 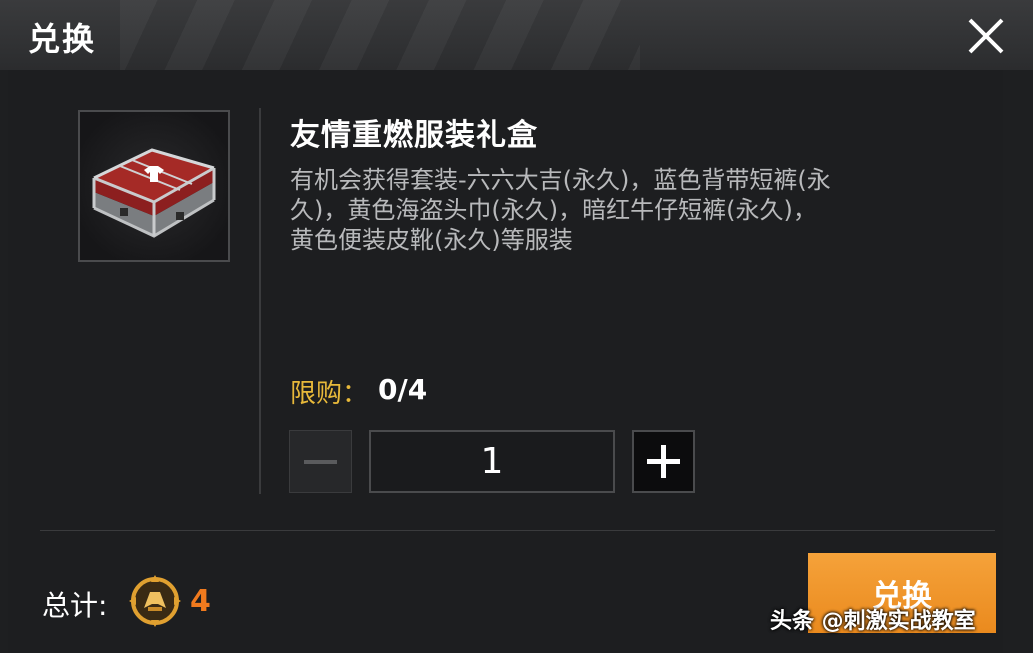 I want to click on watermark: 头条 @刺激实战教室, so click(x=873, y=621).